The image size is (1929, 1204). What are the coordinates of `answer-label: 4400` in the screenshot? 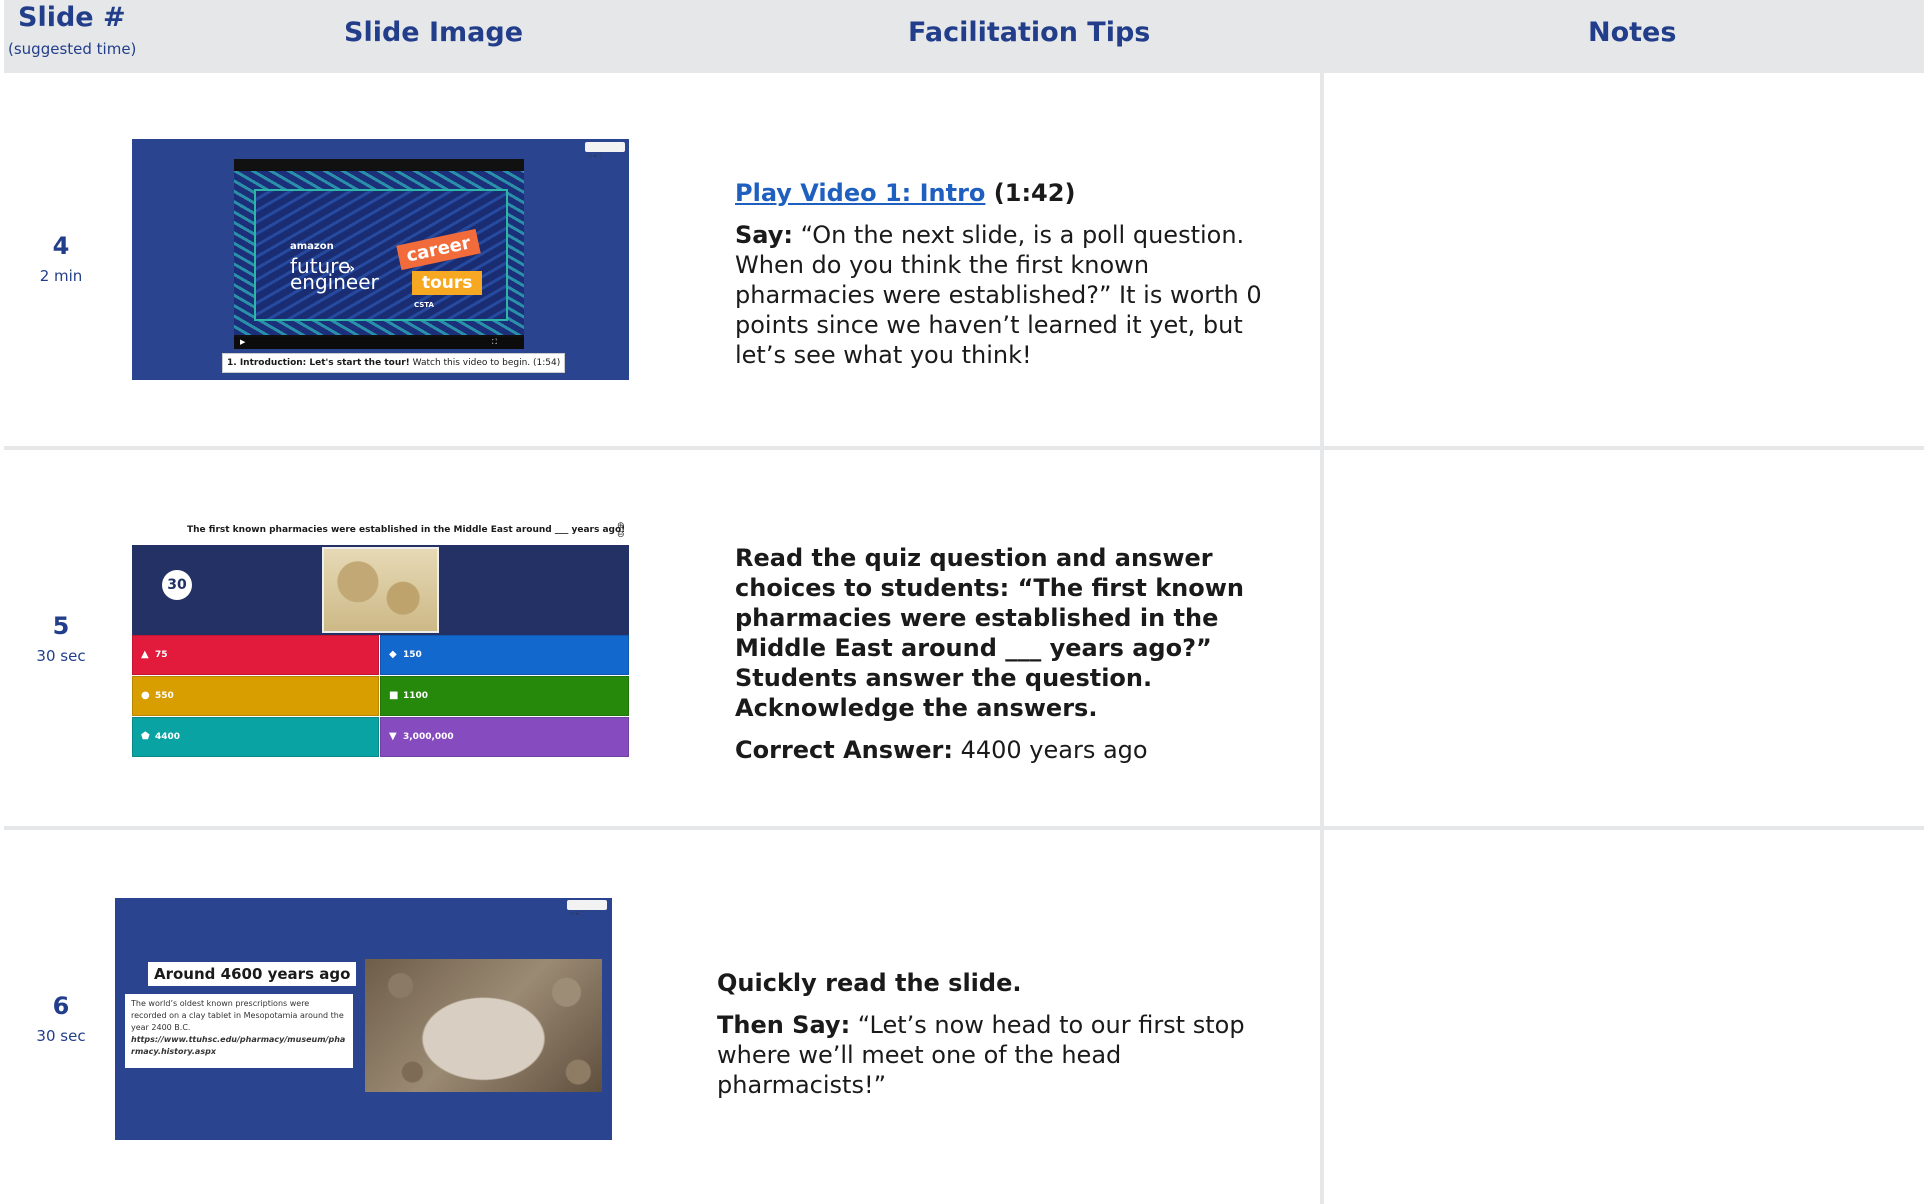 It's located at (168, 737).